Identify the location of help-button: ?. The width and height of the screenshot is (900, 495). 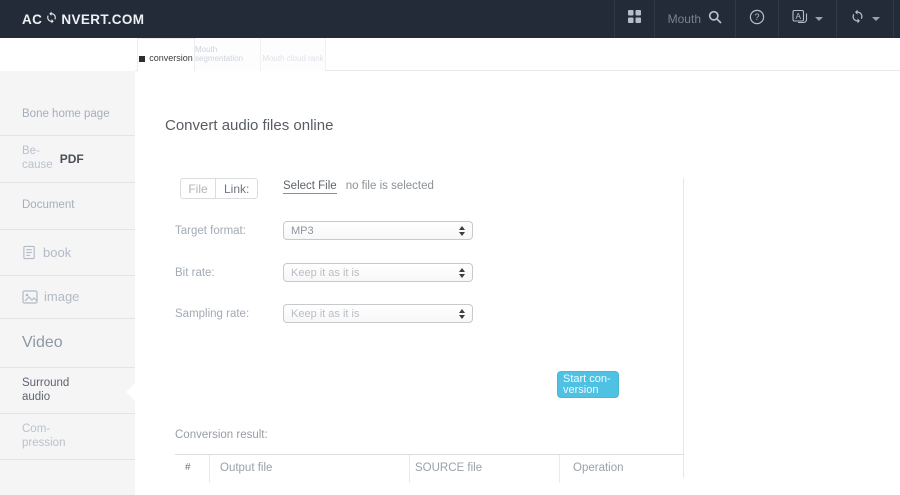
(756, 19).